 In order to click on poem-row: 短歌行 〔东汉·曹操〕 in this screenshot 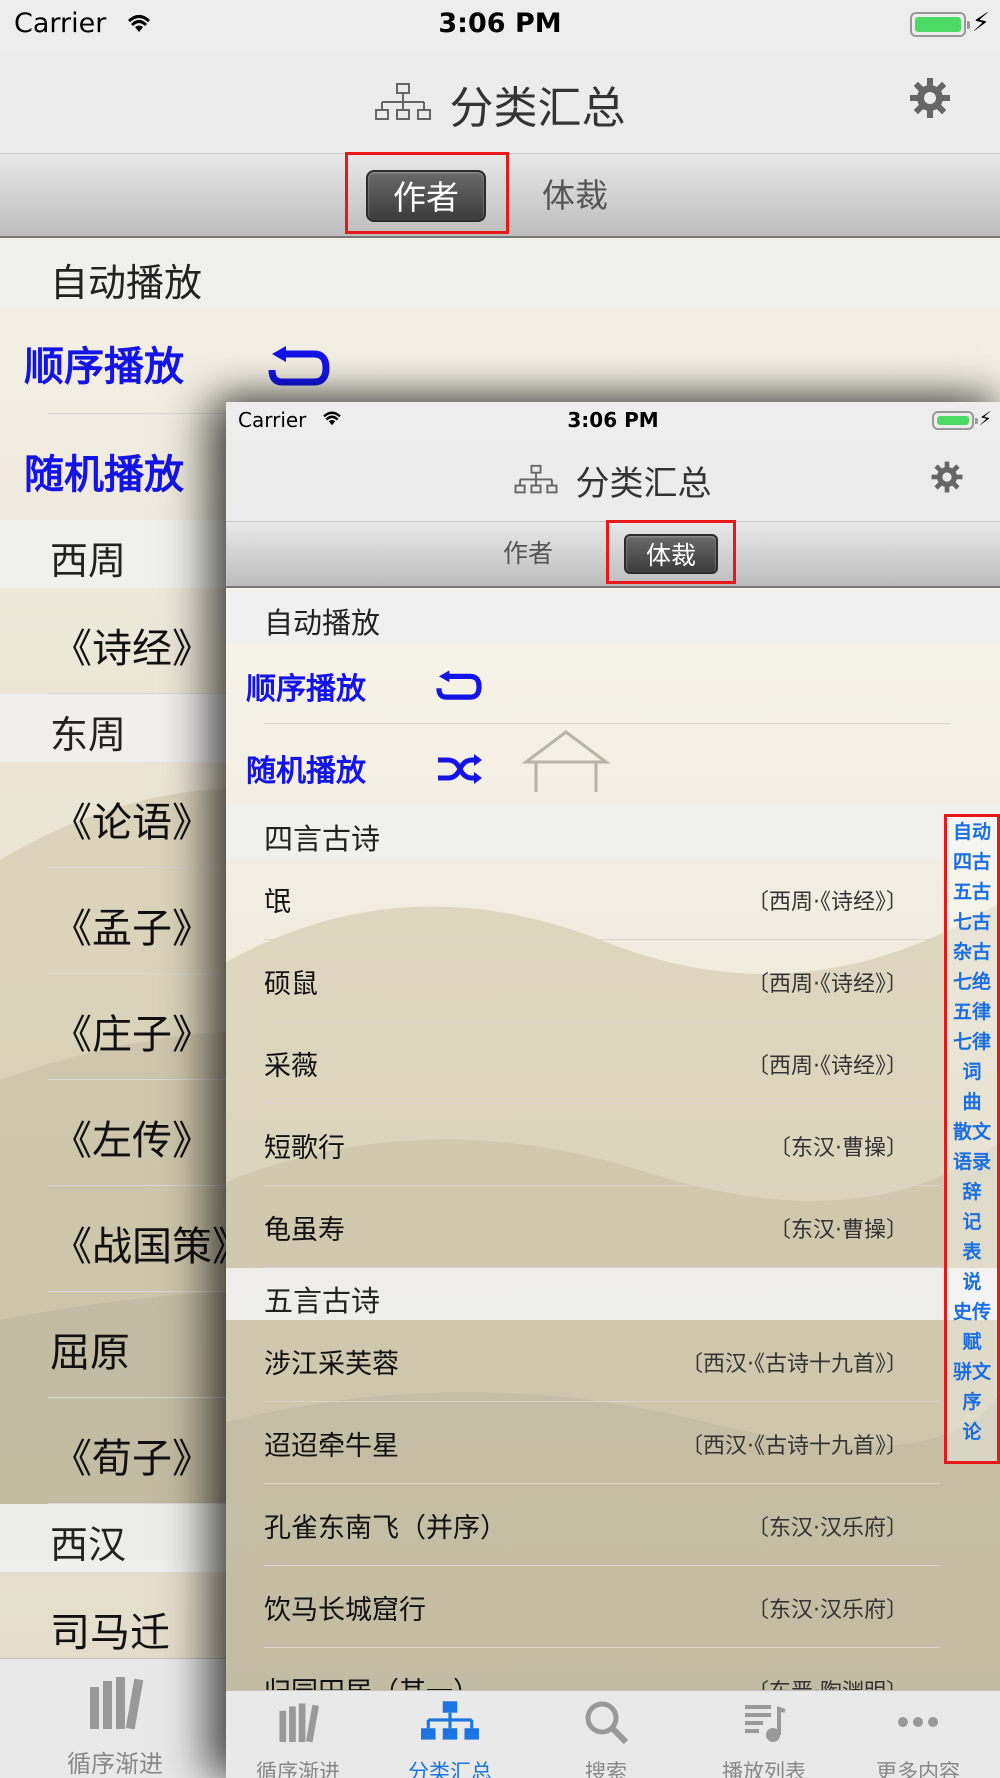, I will do `click(602, 1145)`.